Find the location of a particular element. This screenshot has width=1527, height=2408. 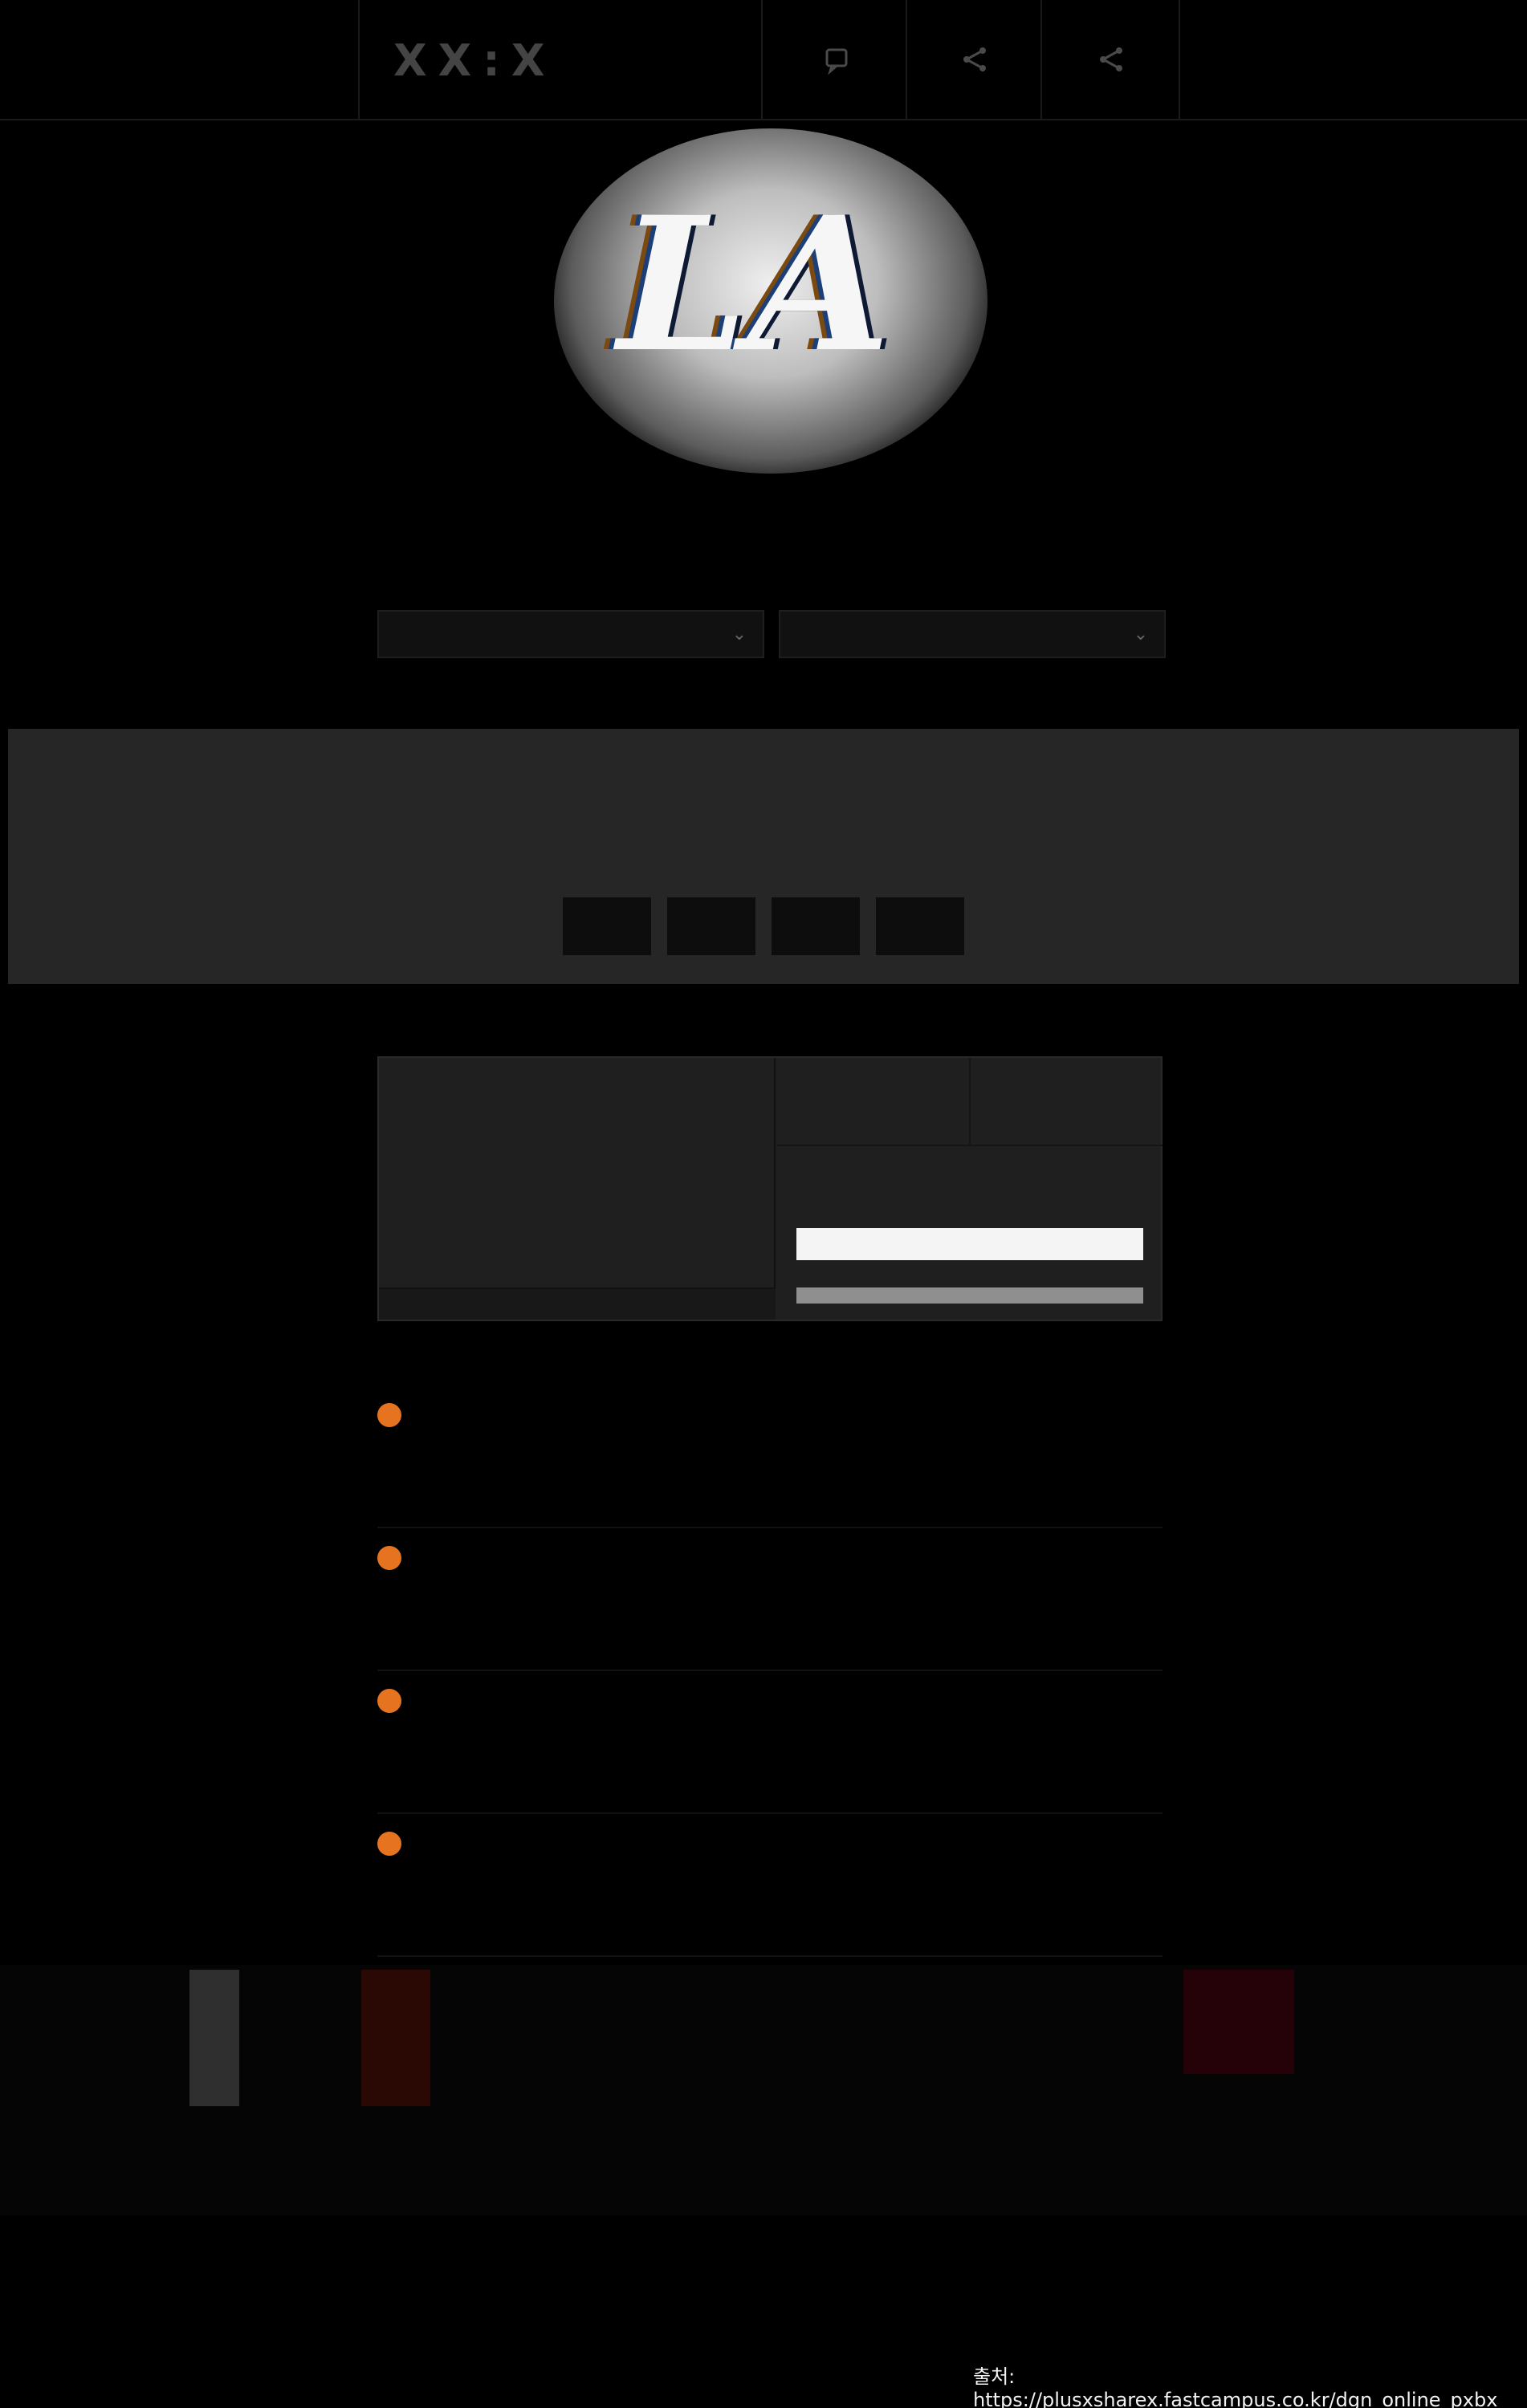

hero-image: LA is located at coordinates (771, 301).